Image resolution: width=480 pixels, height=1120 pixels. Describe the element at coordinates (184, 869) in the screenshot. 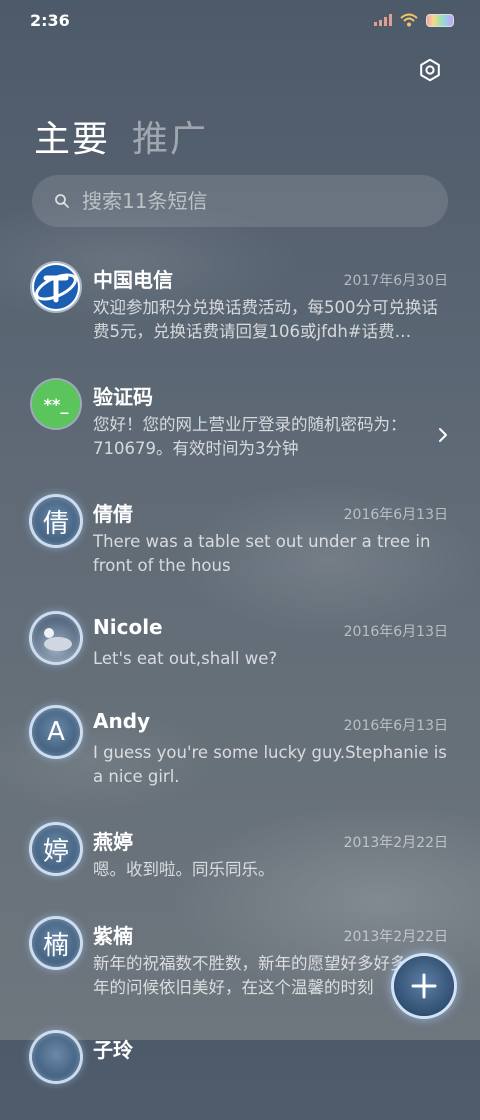

I see `message-preview: 嗯。收到啦。同乐同乐。` at that location.